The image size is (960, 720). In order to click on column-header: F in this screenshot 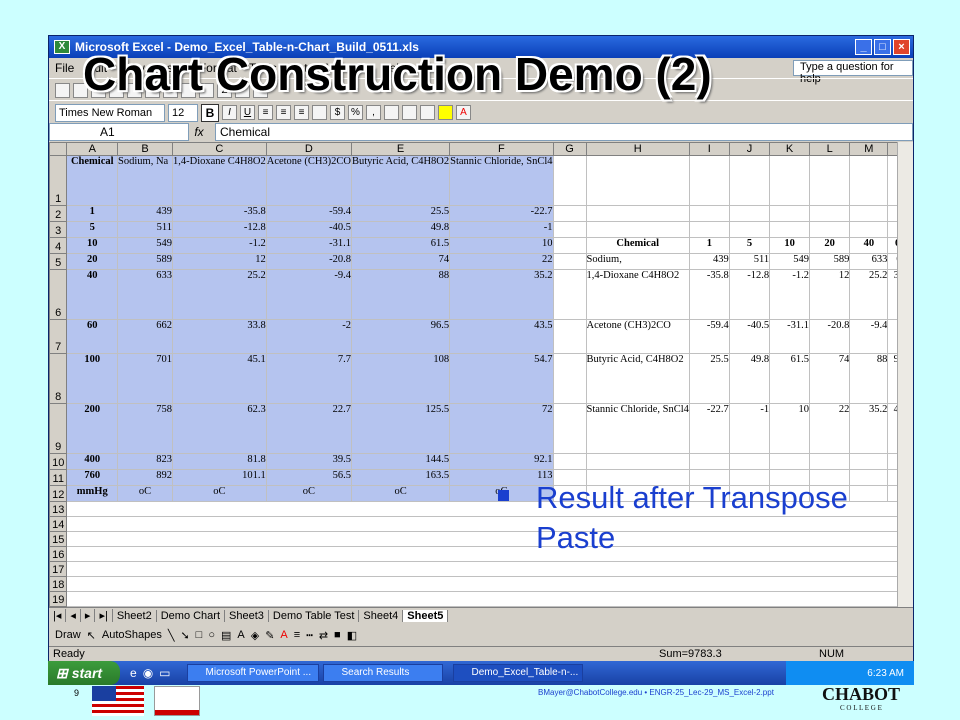, I will do `click(501, 149)`.